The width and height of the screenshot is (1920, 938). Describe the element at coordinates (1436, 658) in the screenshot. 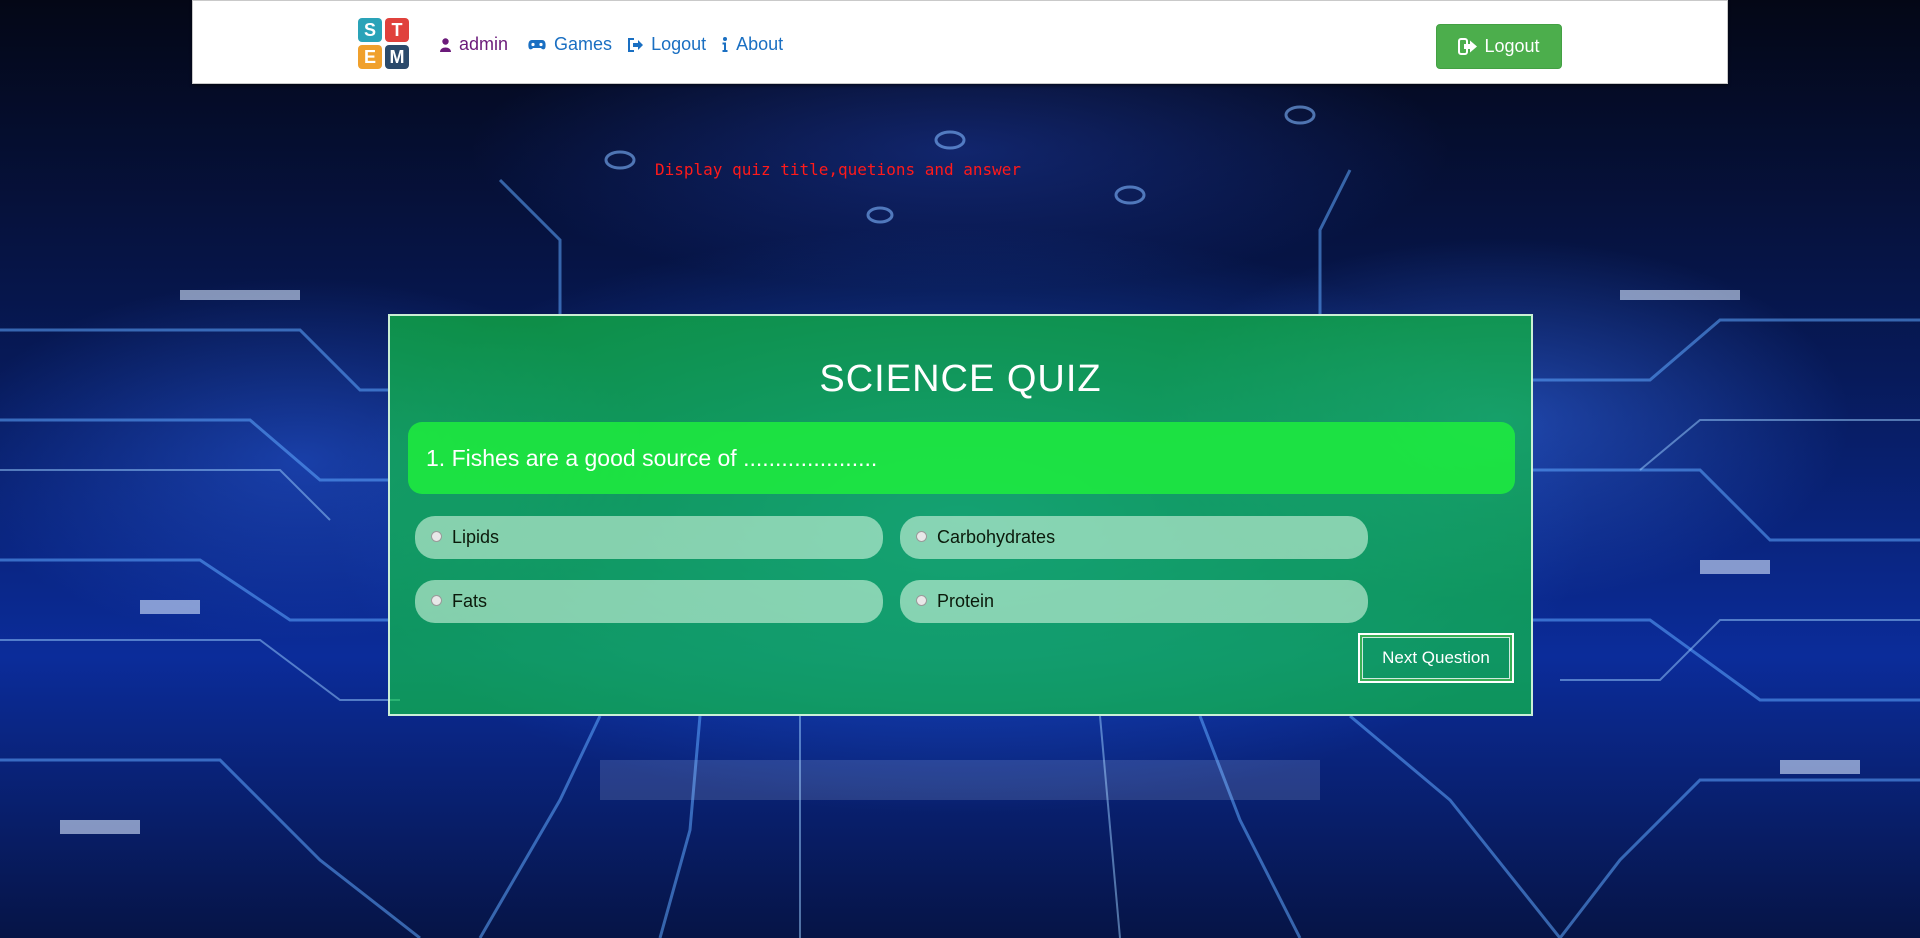

I see `next-question-button: Next Question` at that location.